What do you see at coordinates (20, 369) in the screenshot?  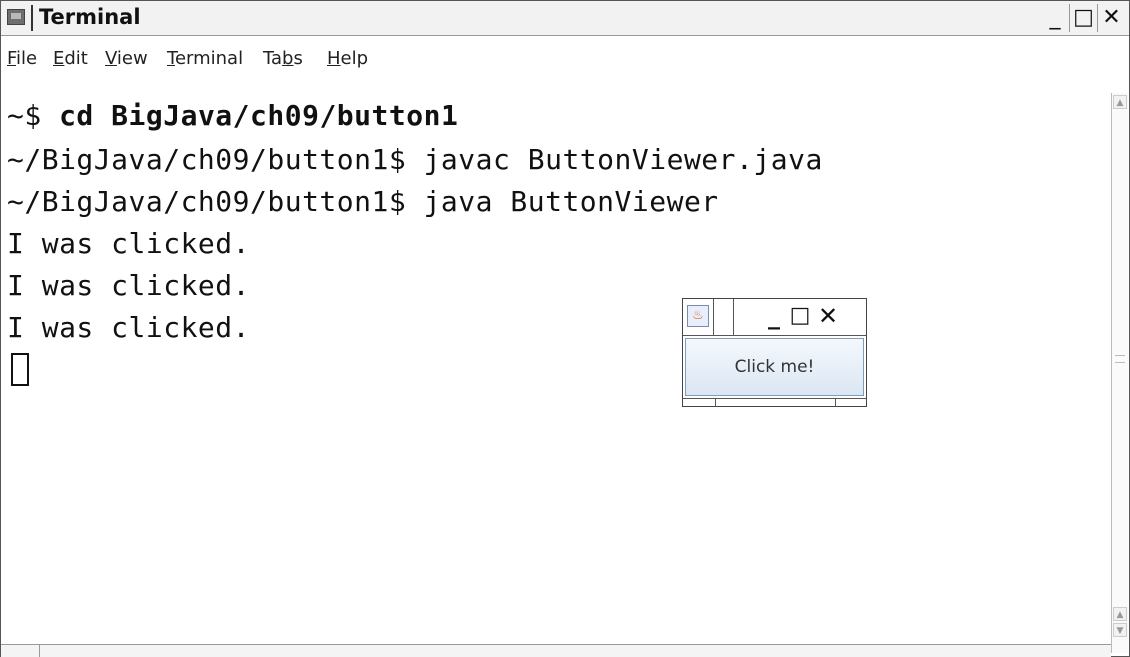 I see `text-cursor` at bounding box center [20, 369].